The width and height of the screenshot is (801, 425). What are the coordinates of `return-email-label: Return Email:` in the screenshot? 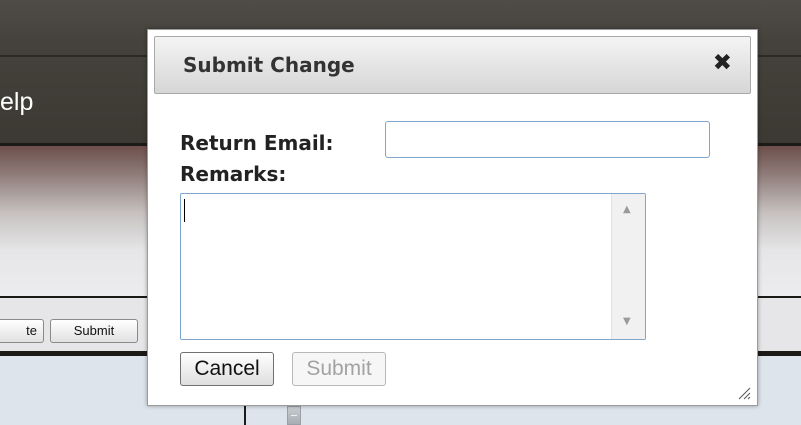 It's located at (257, 143).